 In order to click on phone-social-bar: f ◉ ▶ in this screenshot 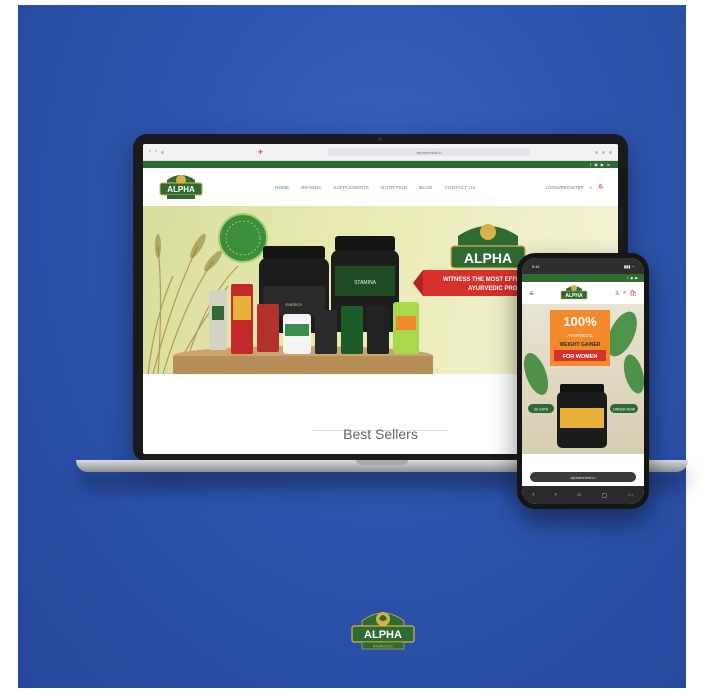, I will do `click(583, 278)`.